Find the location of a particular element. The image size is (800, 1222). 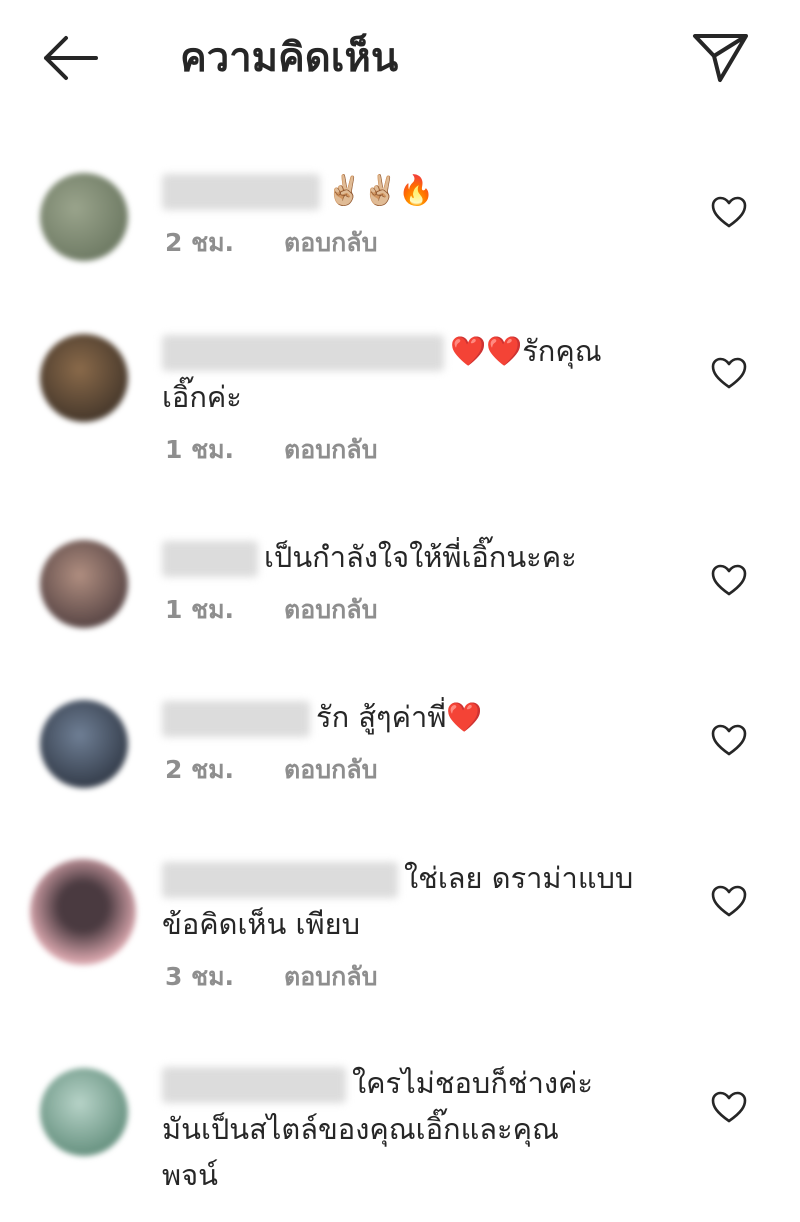

comment-text-line: ข้อคิดเห็น เพียบ is located at coordinates (261, 924).